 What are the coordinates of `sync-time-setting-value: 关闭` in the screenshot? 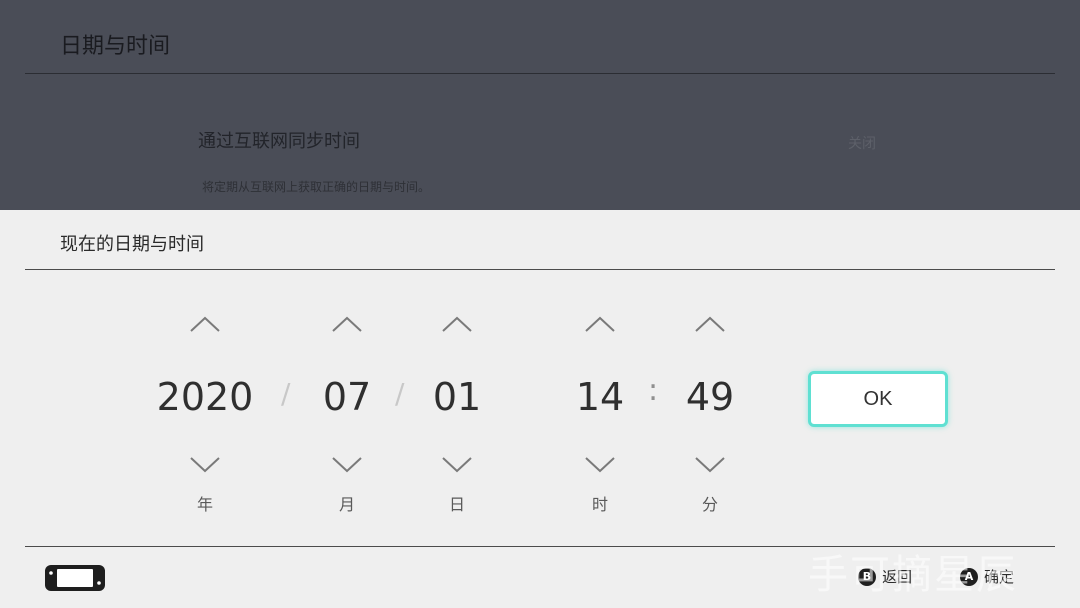 It's located at (862, 144).